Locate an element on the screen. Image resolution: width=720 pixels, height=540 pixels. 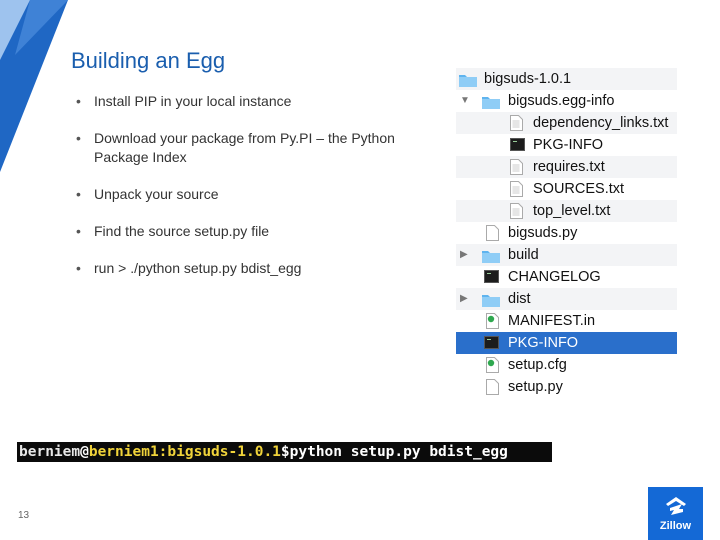
terminal-host-path: berniem1:bigsuds-1.0.1 is located at coordinates (184, 452).